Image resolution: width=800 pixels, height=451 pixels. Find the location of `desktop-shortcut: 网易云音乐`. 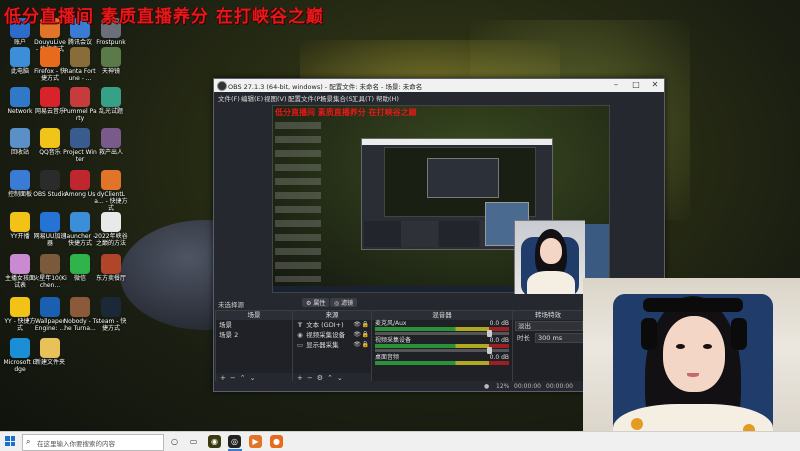

desktop-shortcut: 网易云音乐 is located at coordinates (50, 101).